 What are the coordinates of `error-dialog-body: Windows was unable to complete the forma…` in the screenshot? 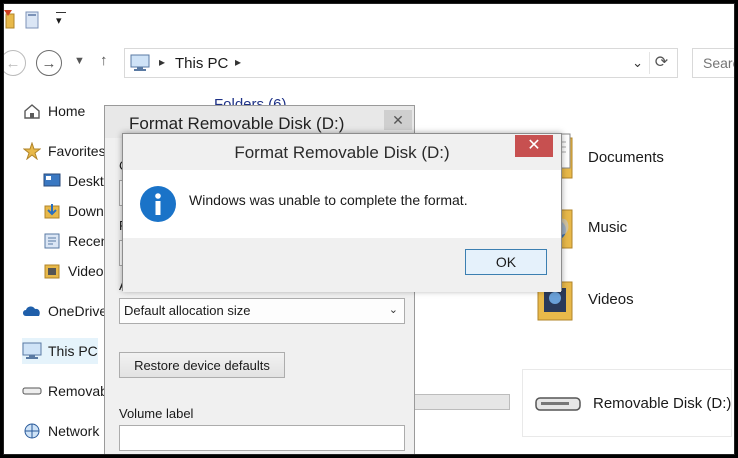 It's located at (342, 204).